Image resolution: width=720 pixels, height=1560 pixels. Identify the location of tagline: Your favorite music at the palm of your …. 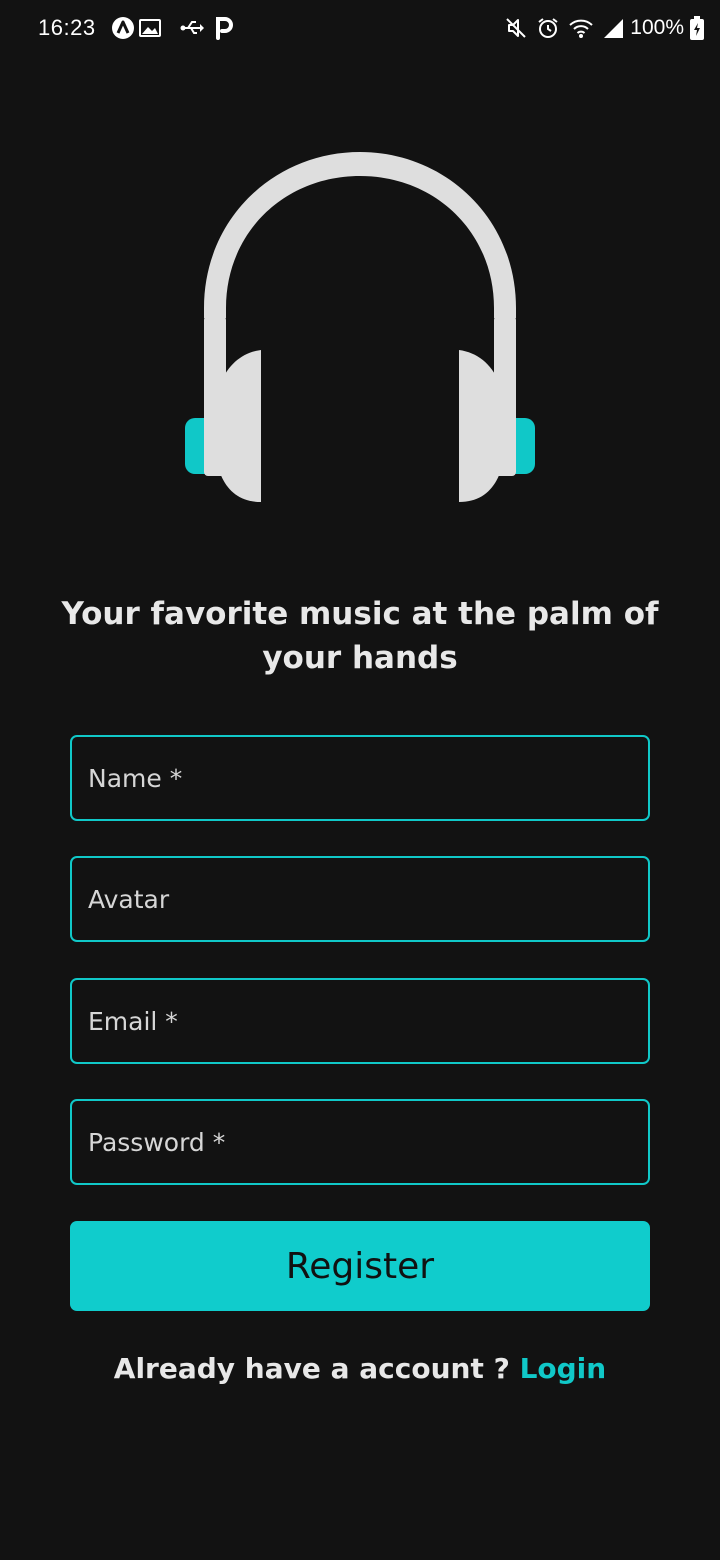
(360, 636).